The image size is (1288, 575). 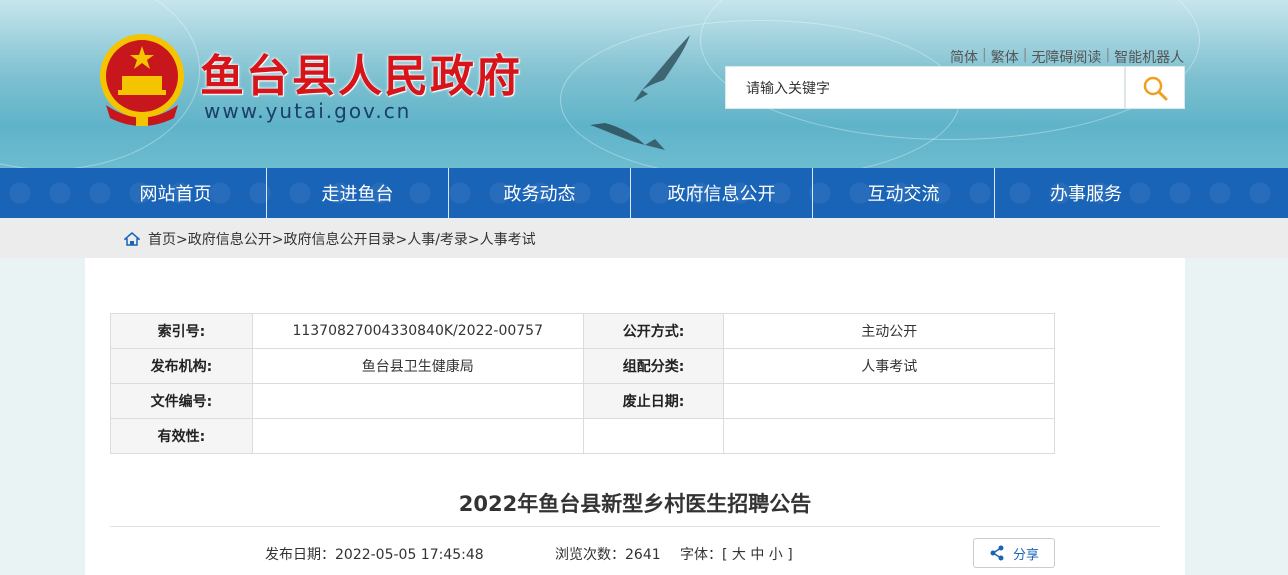 I want to click on doc-number-value, so click(x=417, y=401).